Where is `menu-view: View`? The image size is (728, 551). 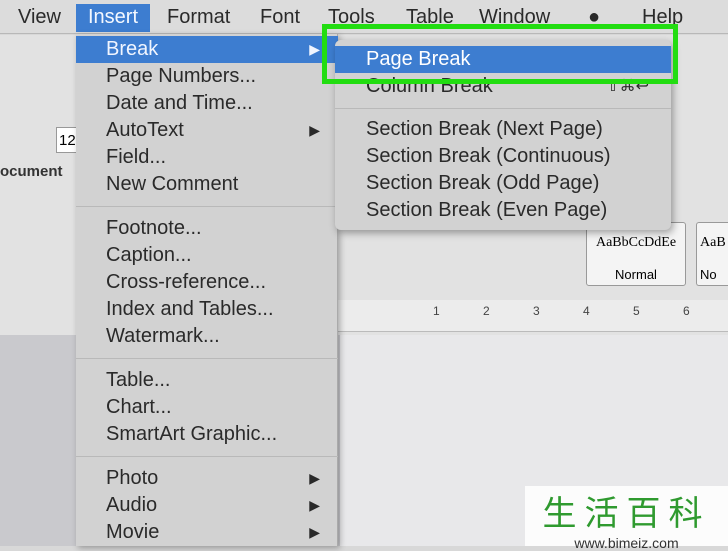 menu-view: View is located at coordinates (39, 18).